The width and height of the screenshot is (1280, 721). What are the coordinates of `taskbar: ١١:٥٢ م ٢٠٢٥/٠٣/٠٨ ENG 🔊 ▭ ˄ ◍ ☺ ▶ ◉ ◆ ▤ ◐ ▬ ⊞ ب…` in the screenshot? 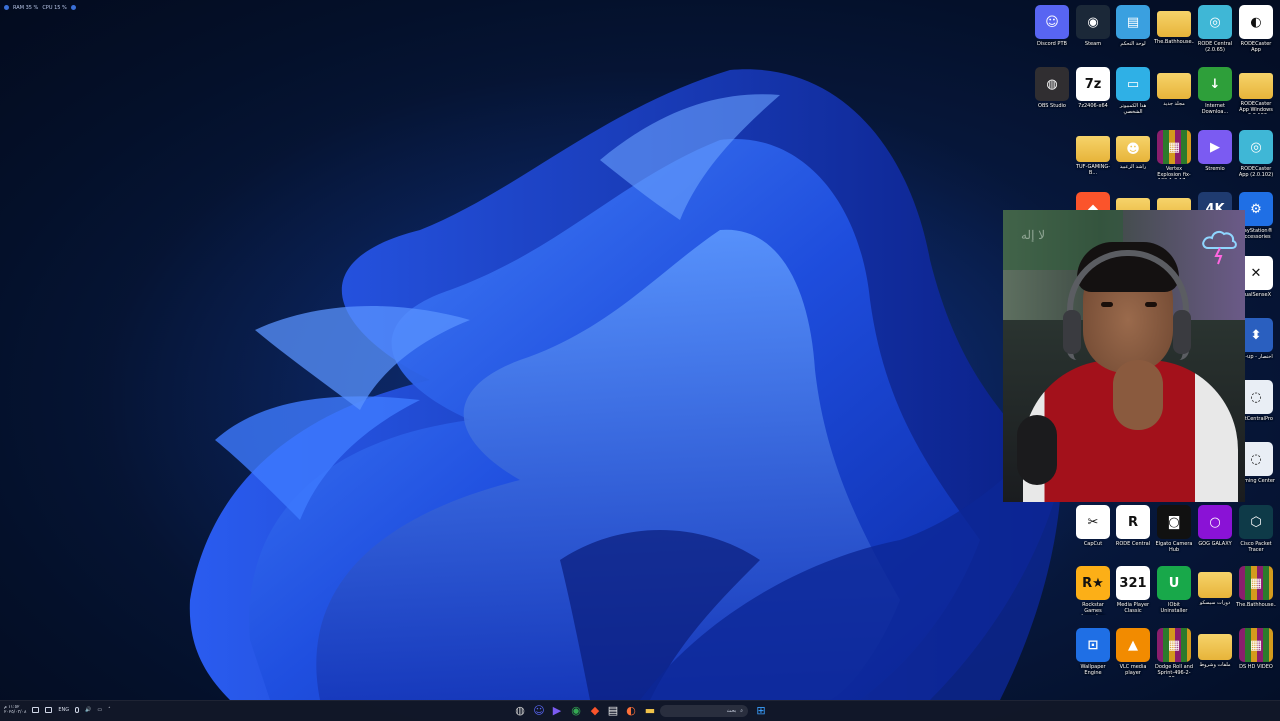 It's located at (640, 710).